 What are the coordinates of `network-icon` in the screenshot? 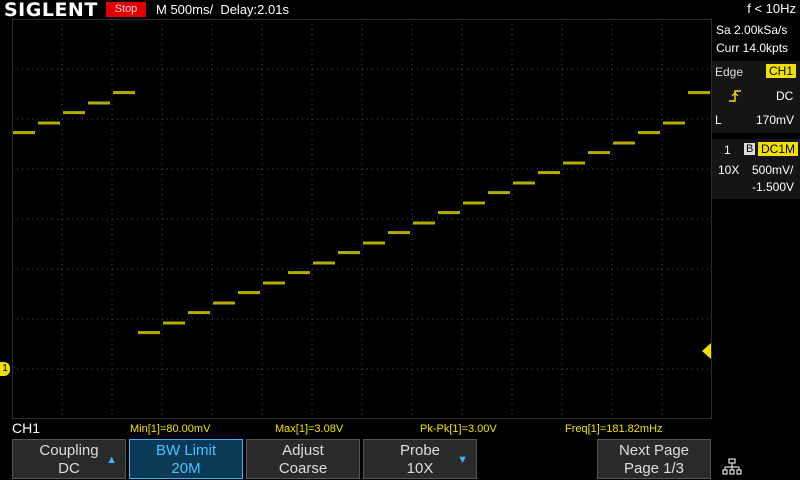 It's located at (732, 466).